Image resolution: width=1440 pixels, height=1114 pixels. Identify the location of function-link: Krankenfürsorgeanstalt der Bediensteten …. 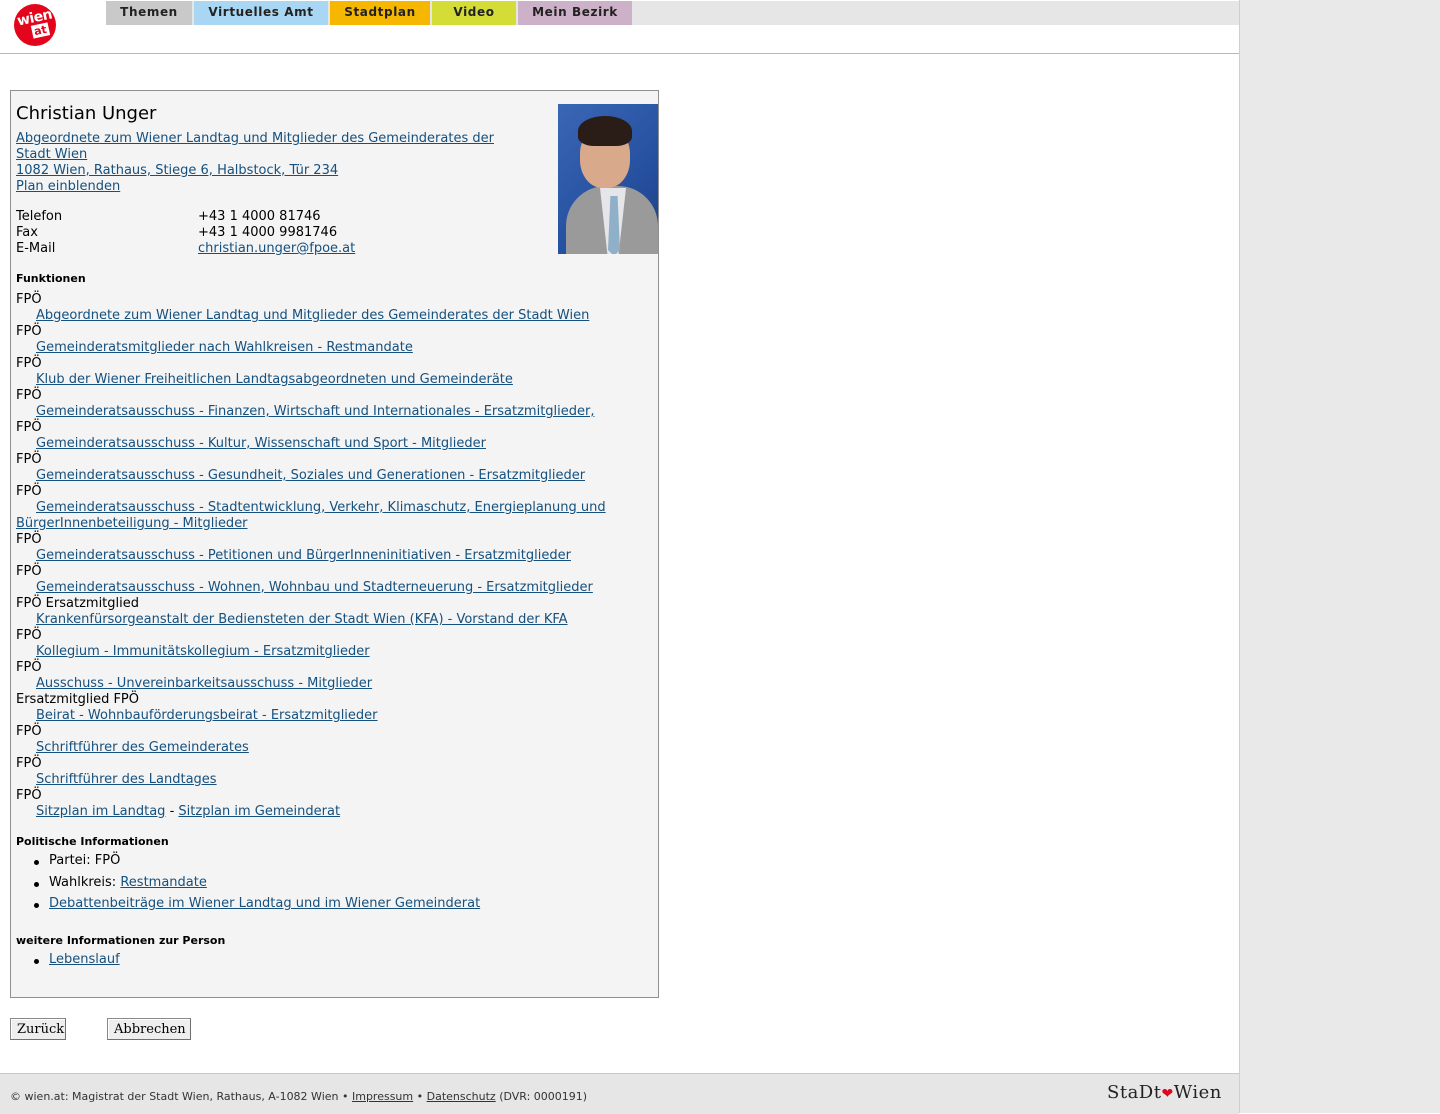
(302, 619).